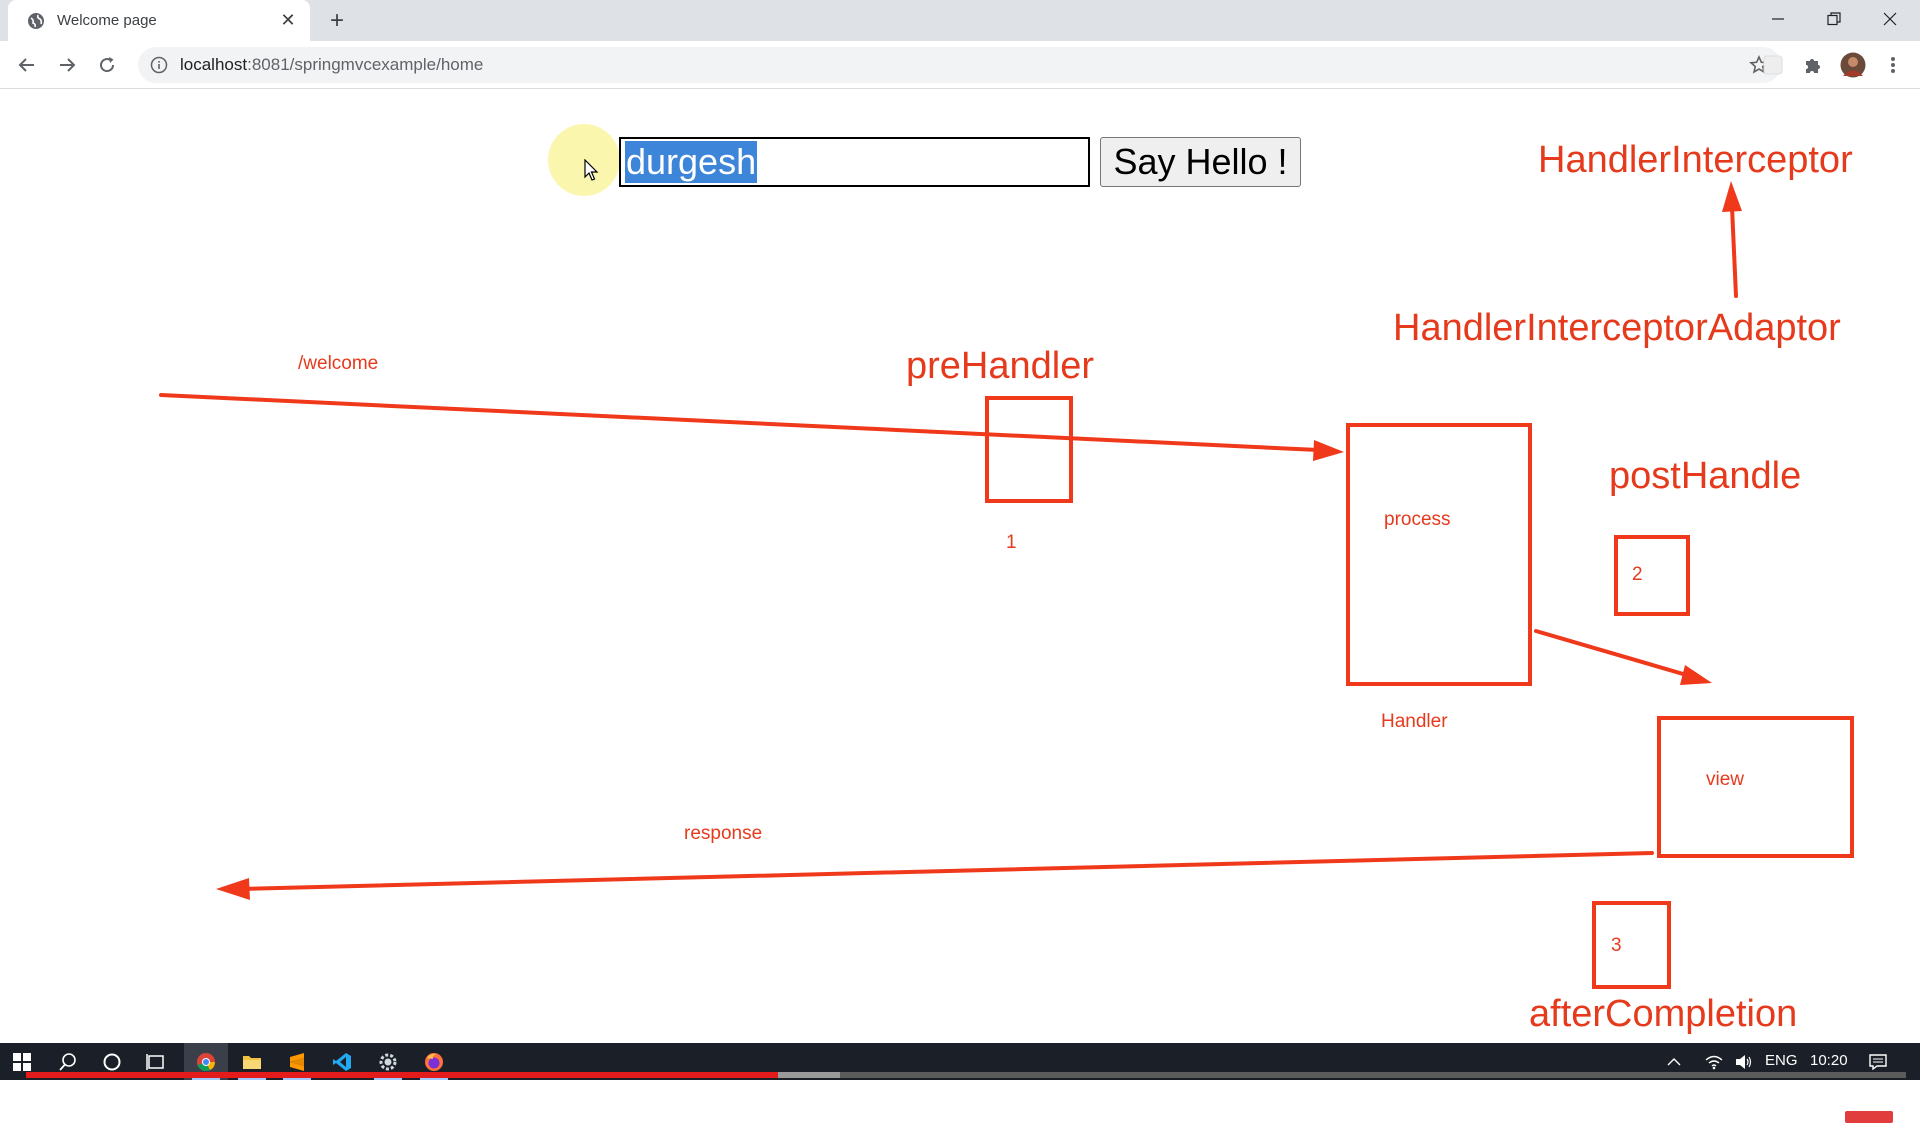 This screenshot has width=1920, height=1123. I want to click on url-text: localhost:8081/springmvcexample/home, so click(331, 65).